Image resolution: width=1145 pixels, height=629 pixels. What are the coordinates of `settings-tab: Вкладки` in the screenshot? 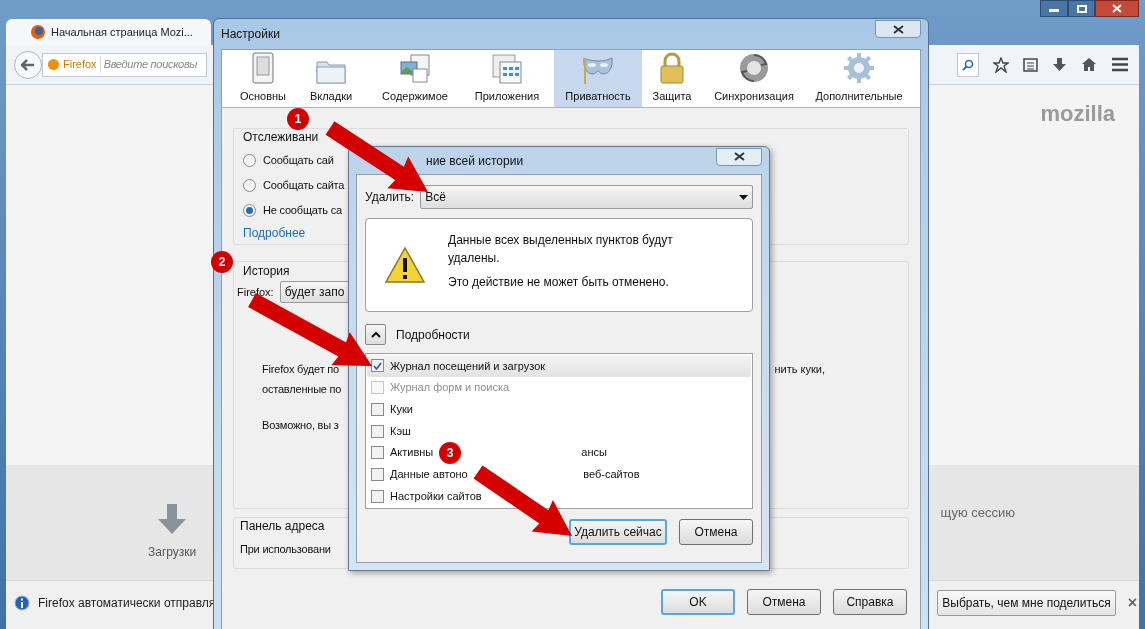 It's located at (331, 78).